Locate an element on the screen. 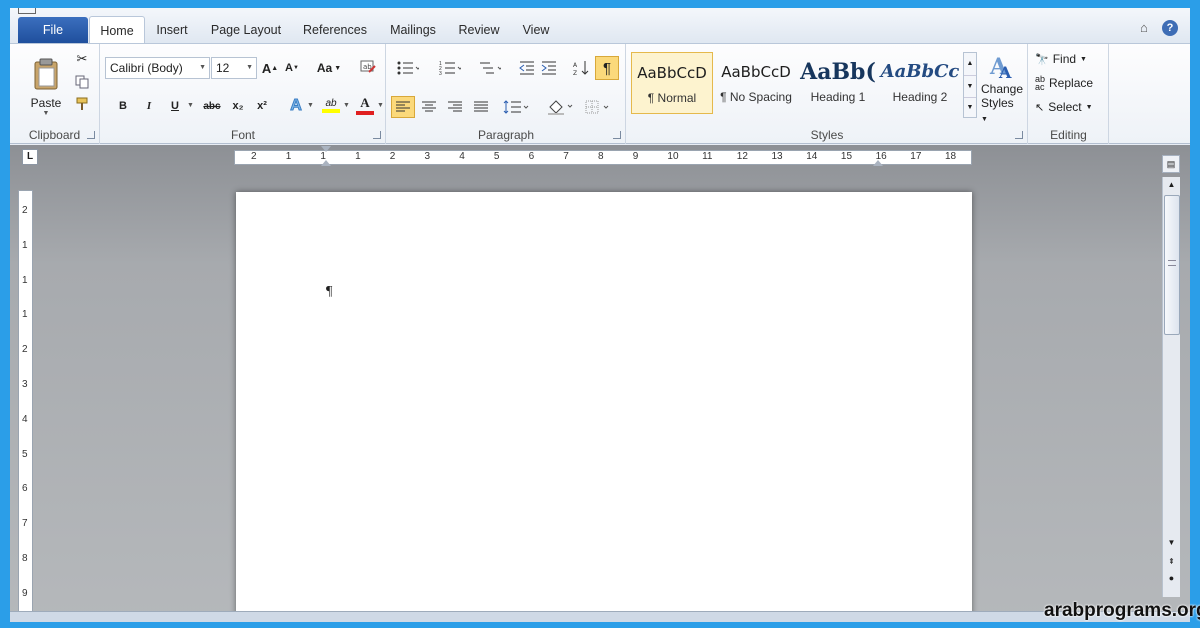 The width and height of the screenshot is (1200, 628). align-right-icon is located at coordinates (455, 107).